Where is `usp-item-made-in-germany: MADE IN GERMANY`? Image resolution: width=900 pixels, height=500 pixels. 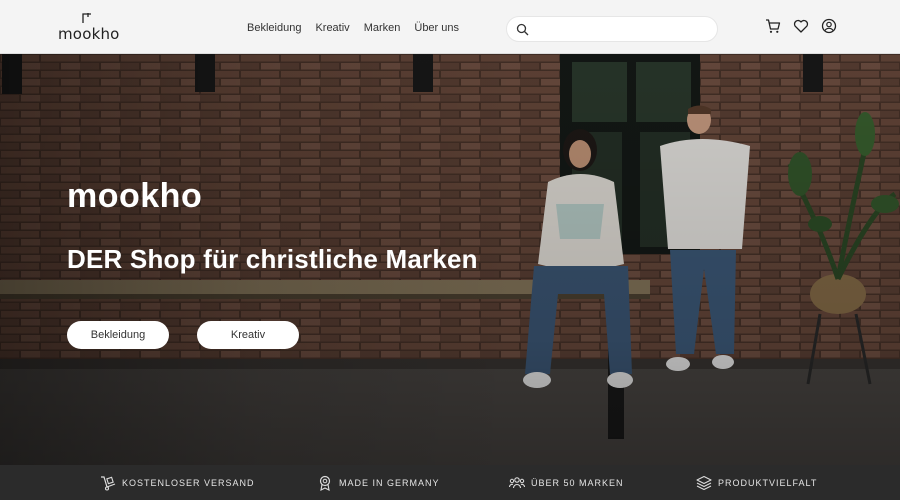 usp-item-made-in-germany: MADE IN GERMANY is located at coordinates (378, 483).